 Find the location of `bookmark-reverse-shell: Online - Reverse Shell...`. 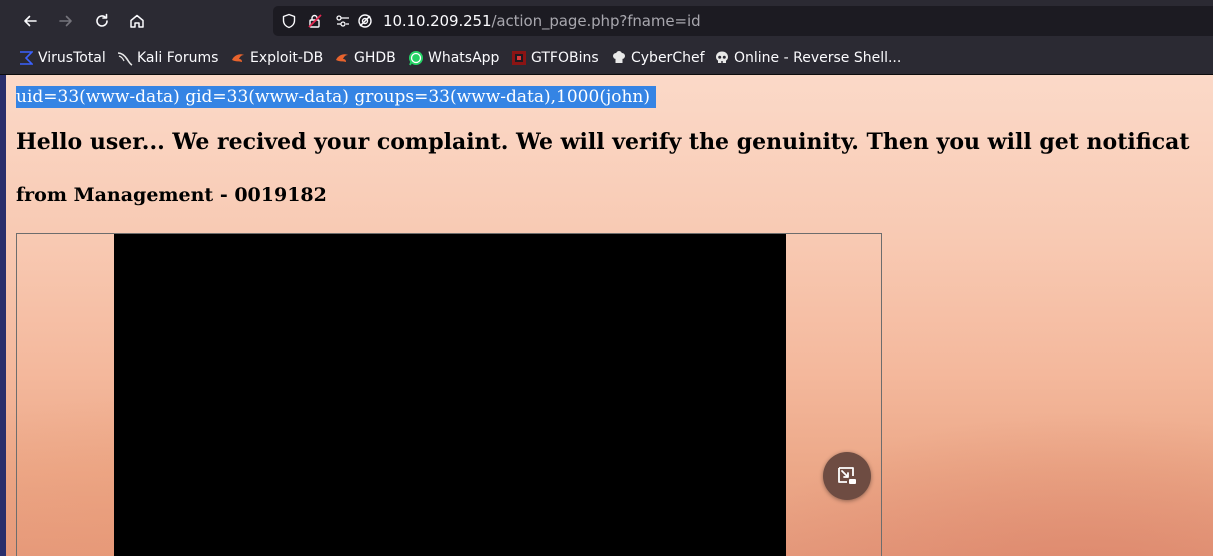

bookmark-reverse-shell: Online - Reverse Shell... is located at coordinates (807, 58).